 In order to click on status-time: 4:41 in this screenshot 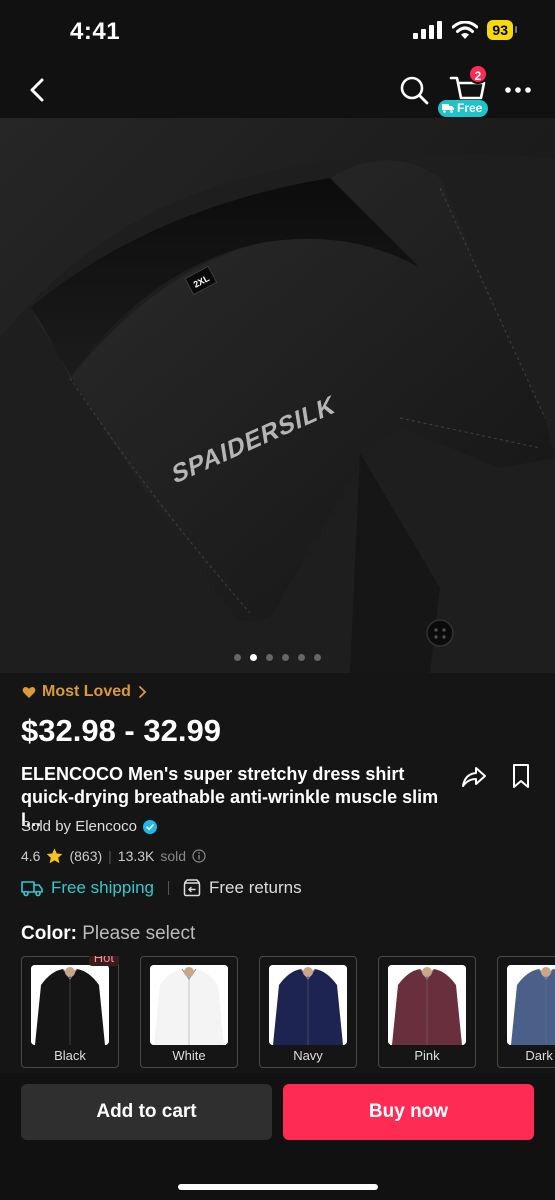, I will do `click(95, 31)`.